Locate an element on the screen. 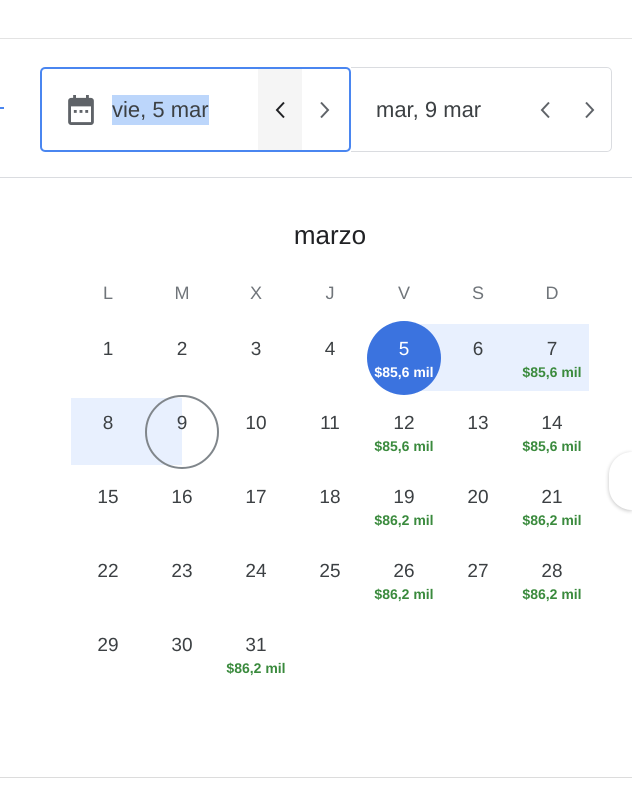  calendar-day: 8 is located at coordinates (108, 432).